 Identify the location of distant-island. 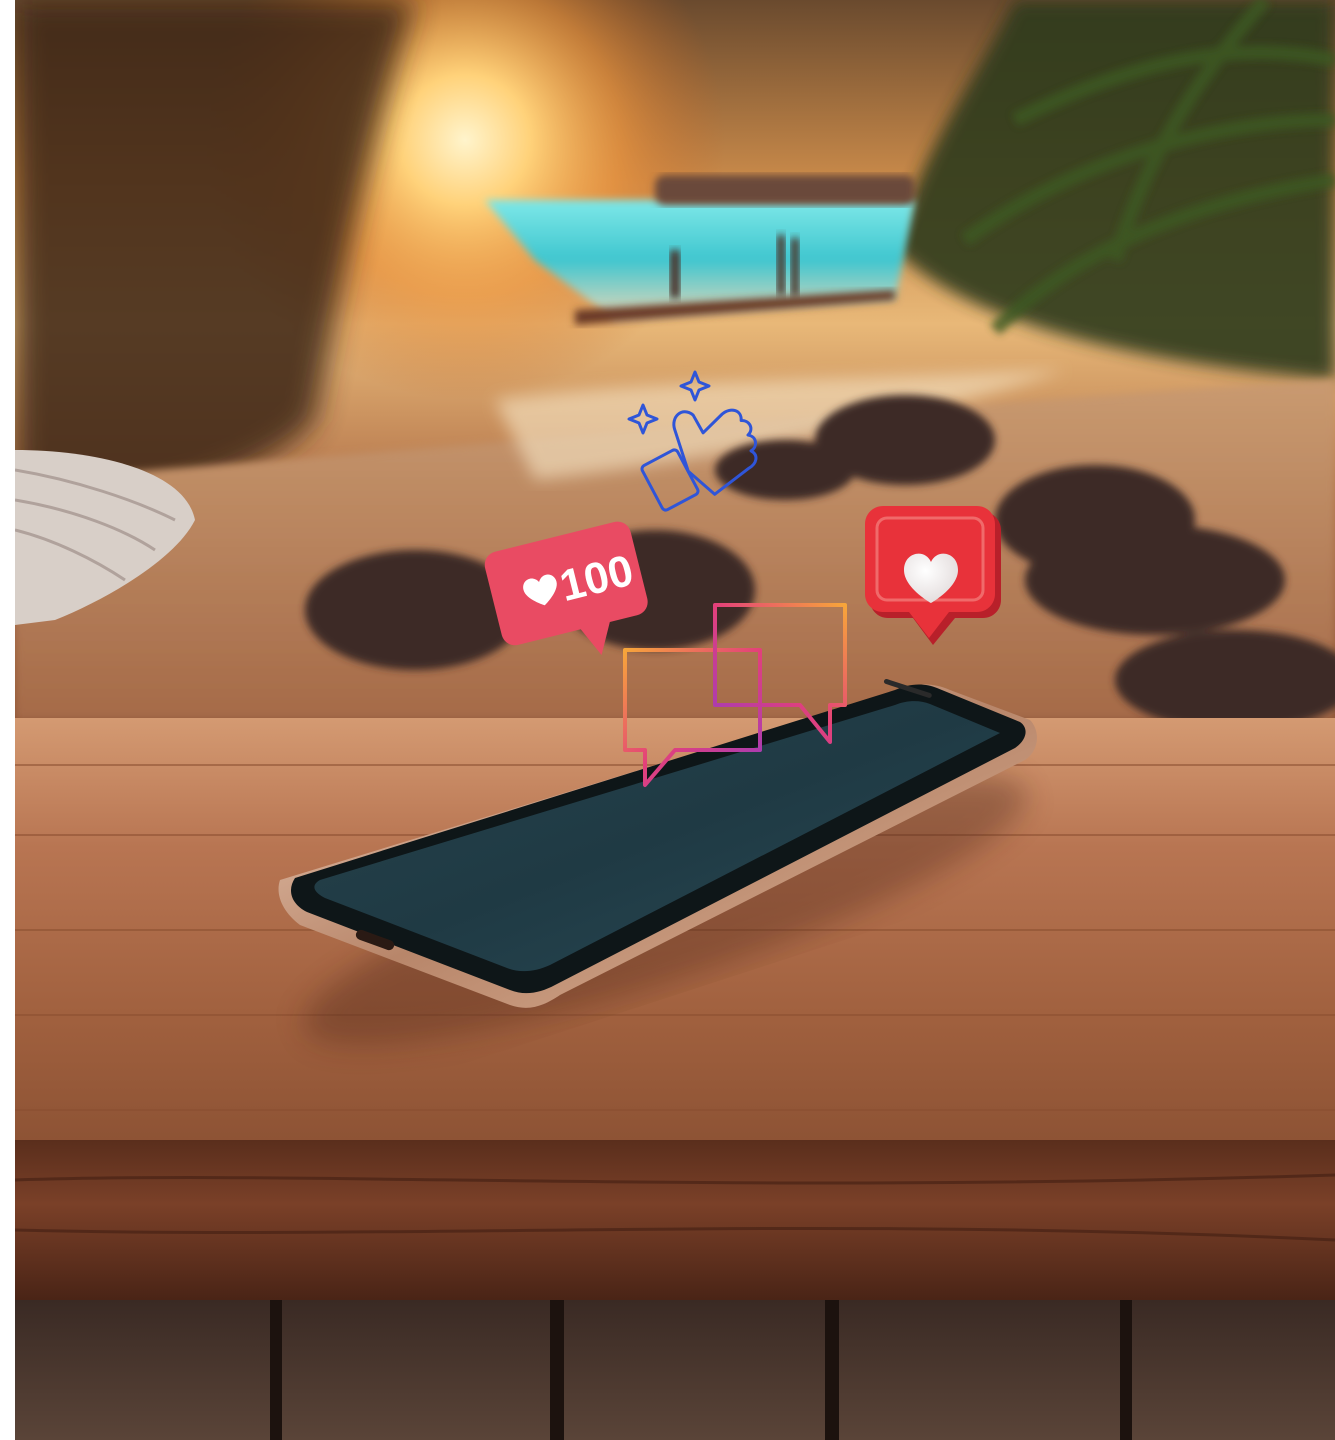
(785, 190).